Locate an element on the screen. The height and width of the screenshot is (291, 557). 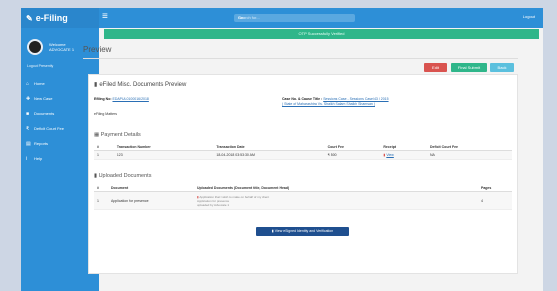
cell: ₹ 500 is located at coordinates (352, 155).